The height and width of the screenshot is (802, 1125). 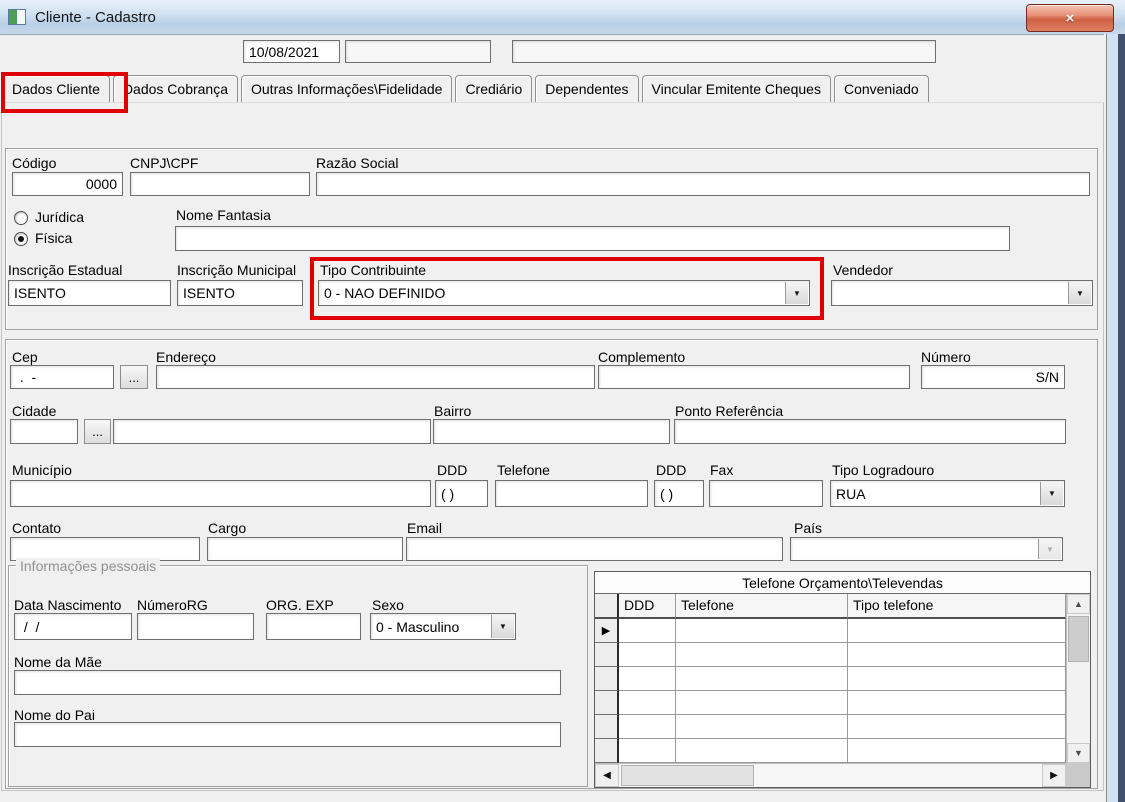 What do you see at coordinates (766, 493) in the screenshot?
I see `fax-field` at bounding box center [766, 493].